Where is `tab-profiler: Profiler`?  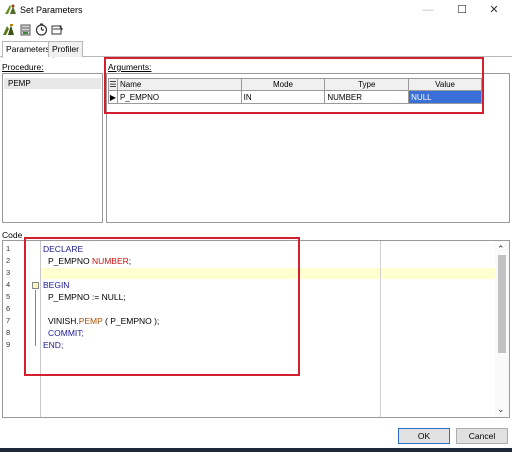 tab-profiler: Profiler is located at coordinates (65, 49).